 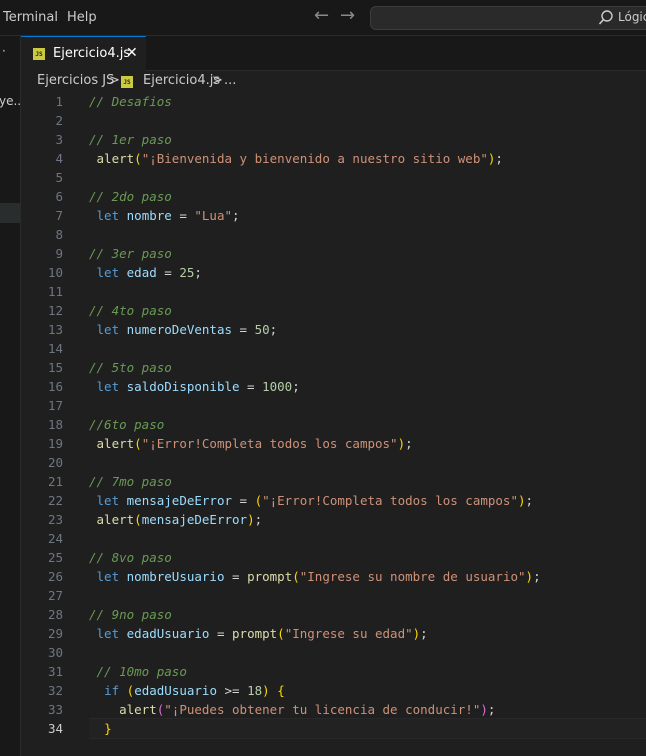 What do you see at coordinates (632, 17) in the screenshot?
I see `search-text: Lógic` at bounding box center [632, 17].